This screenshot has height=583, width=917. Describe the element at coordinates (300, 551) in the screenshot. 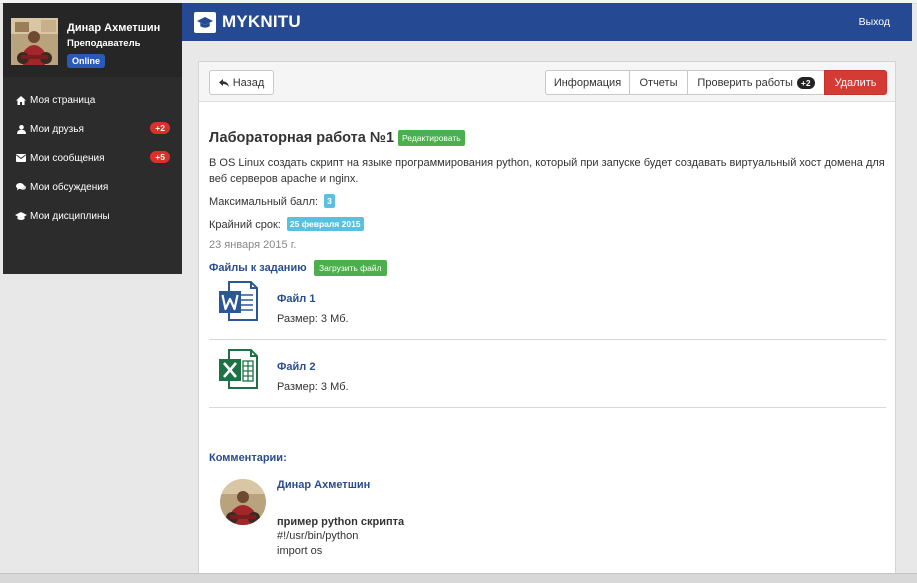

I see `comment-line: import os` at that location.